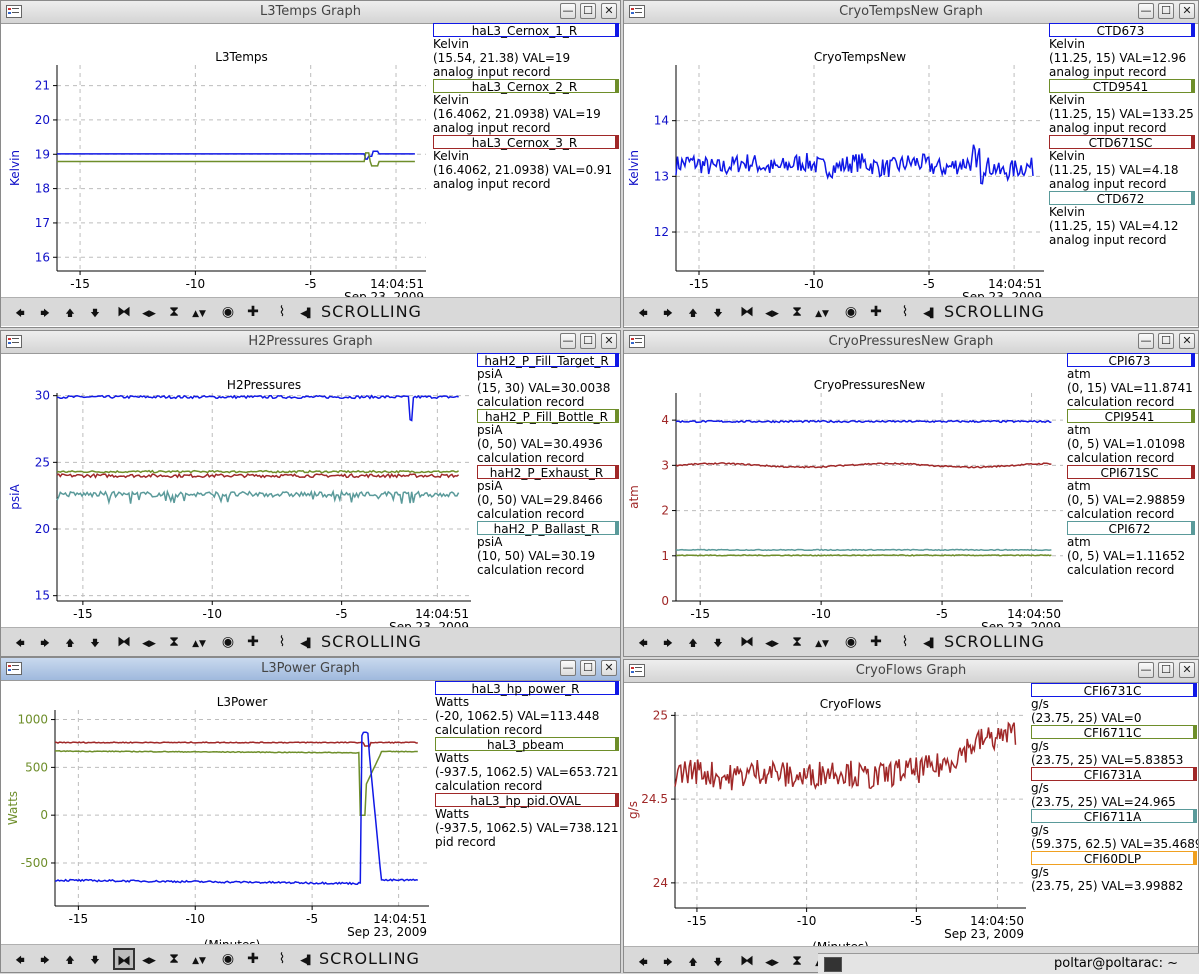  I want to click on title-bar: L3Temps Graph — ☐ ✕, so click(310, 12).